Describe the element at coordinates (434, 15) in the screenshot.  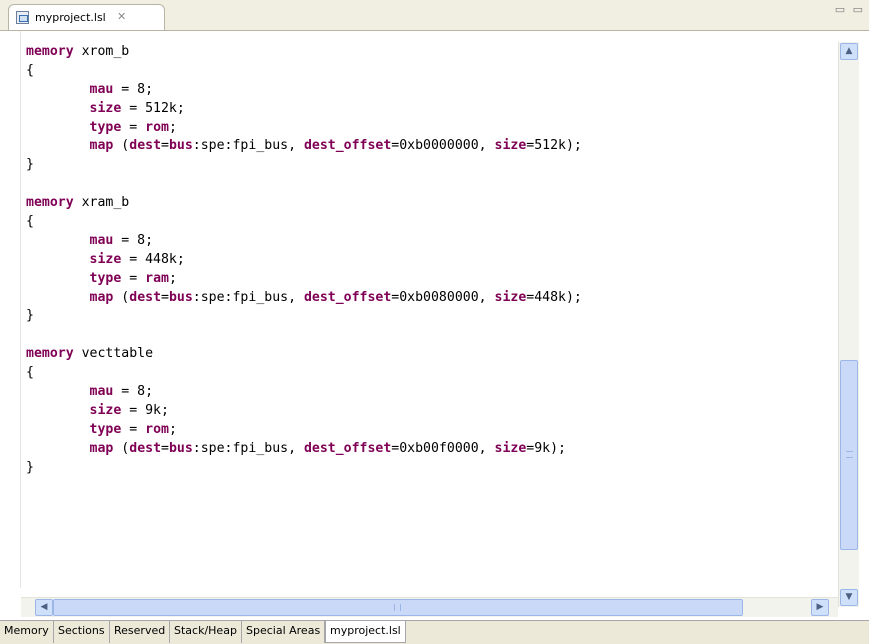
I see `editor-tab-bar: myproject.lsl ✕ ▭ ▭` at that location.